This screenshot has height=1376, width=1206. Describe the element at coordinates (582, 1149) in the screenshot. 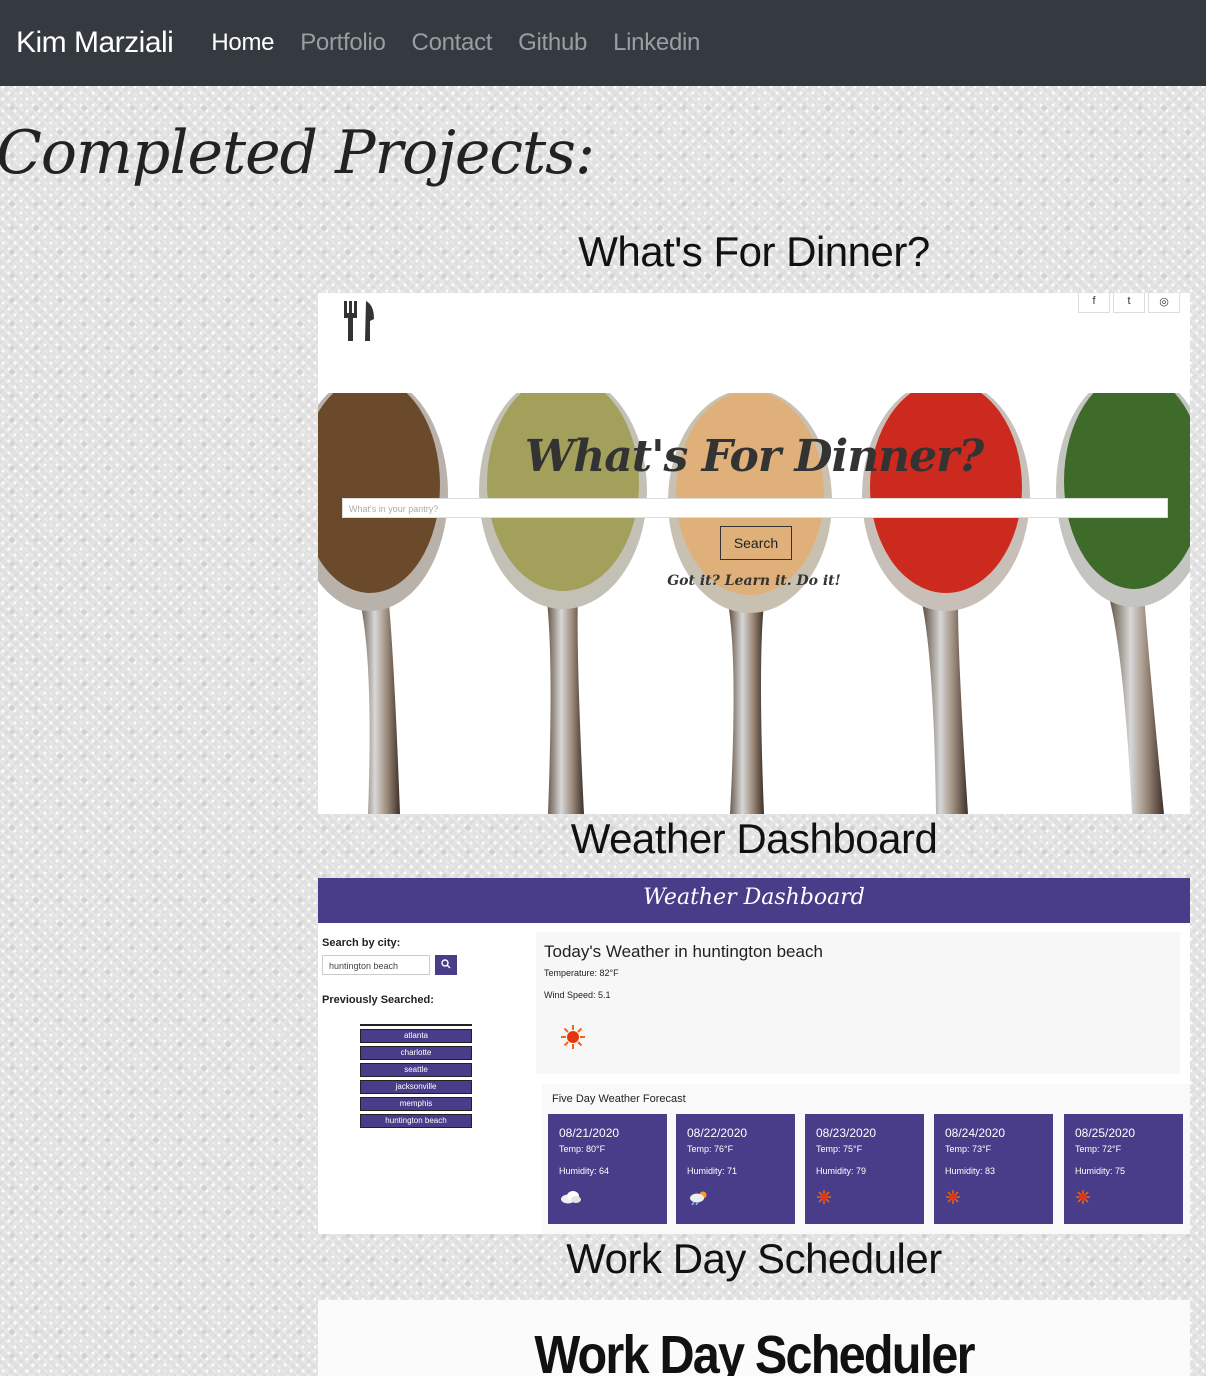

I see `forecast-temp: Temp: 80°F` at that location.